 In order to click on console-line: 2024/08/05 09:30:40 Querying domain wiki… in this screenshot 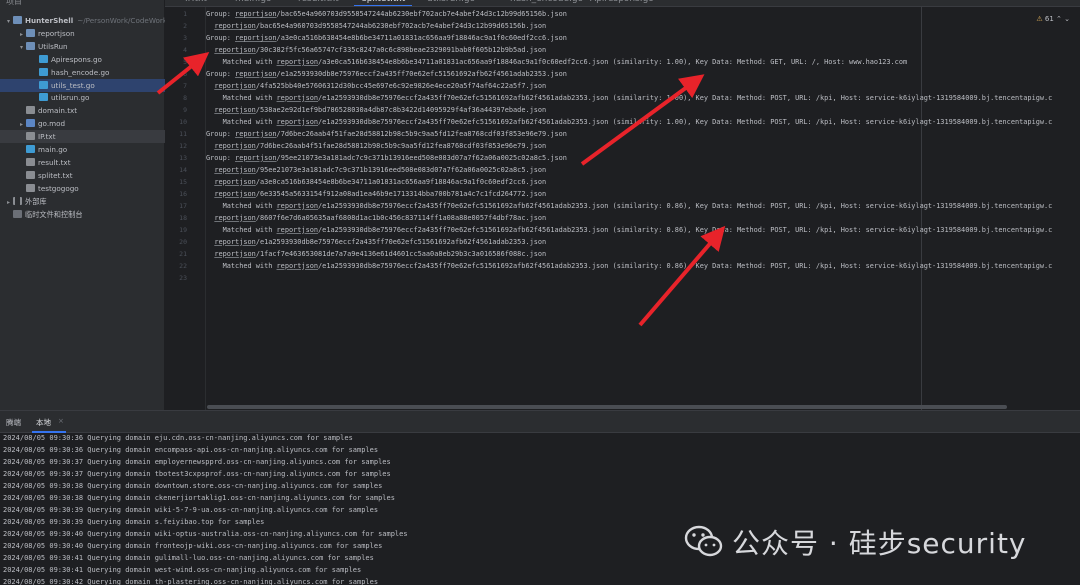, I will do `click(205, 534)`.